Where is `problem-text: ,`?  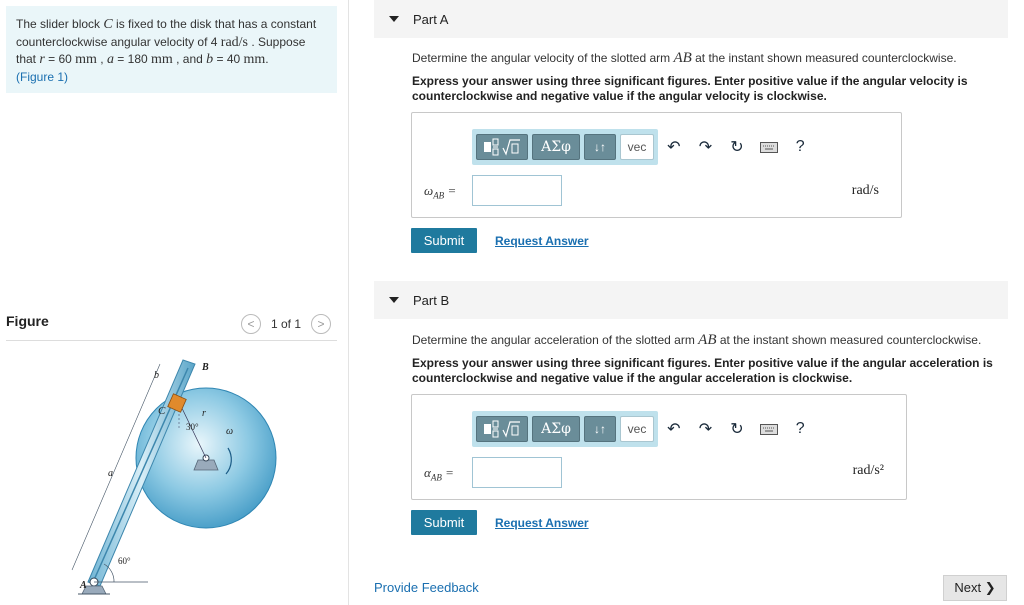
problem-text: , is located at coordinates (101, 59).